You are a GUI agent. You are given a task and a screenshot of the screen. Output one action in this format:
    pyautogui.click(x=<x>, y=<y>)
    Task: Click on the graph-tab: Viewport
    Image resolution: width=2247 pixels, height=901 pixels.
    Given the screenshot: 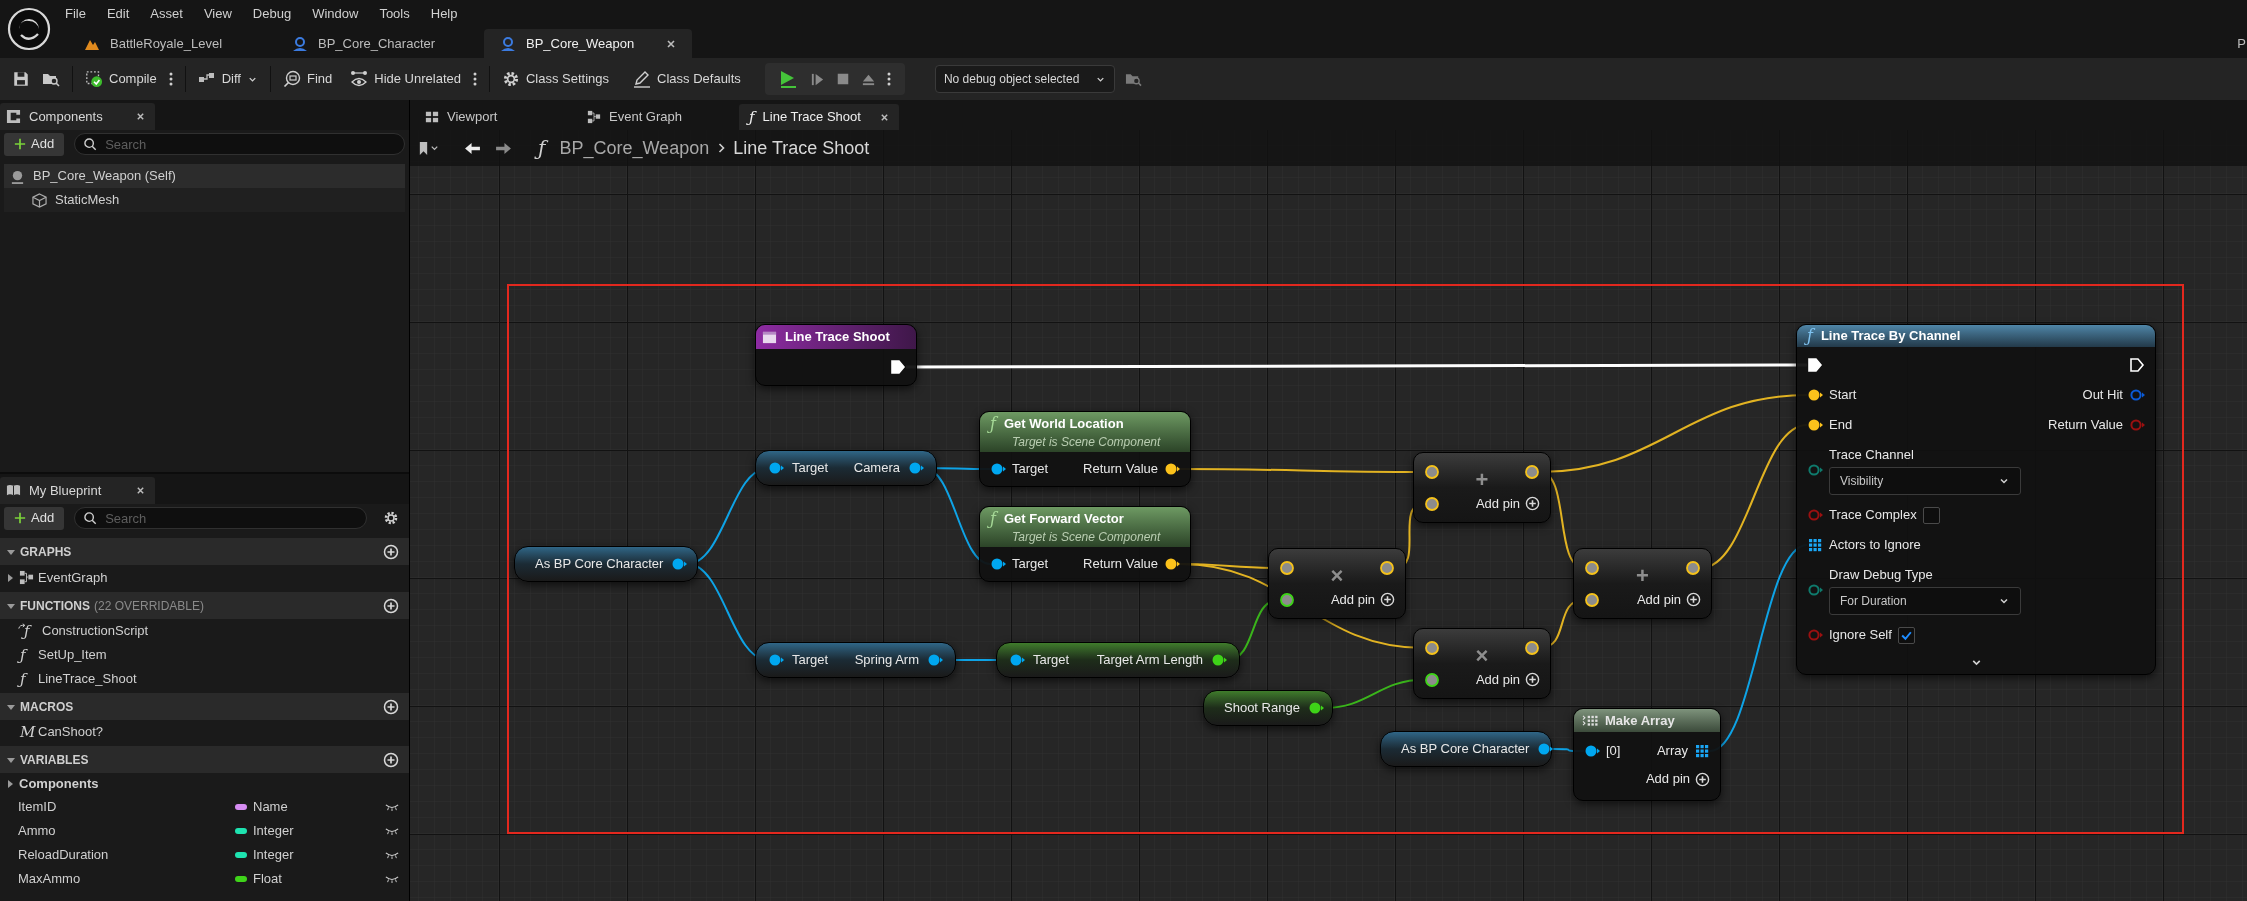 What is the action you would take?
    pyautogui.click(x=495, y=117)
    